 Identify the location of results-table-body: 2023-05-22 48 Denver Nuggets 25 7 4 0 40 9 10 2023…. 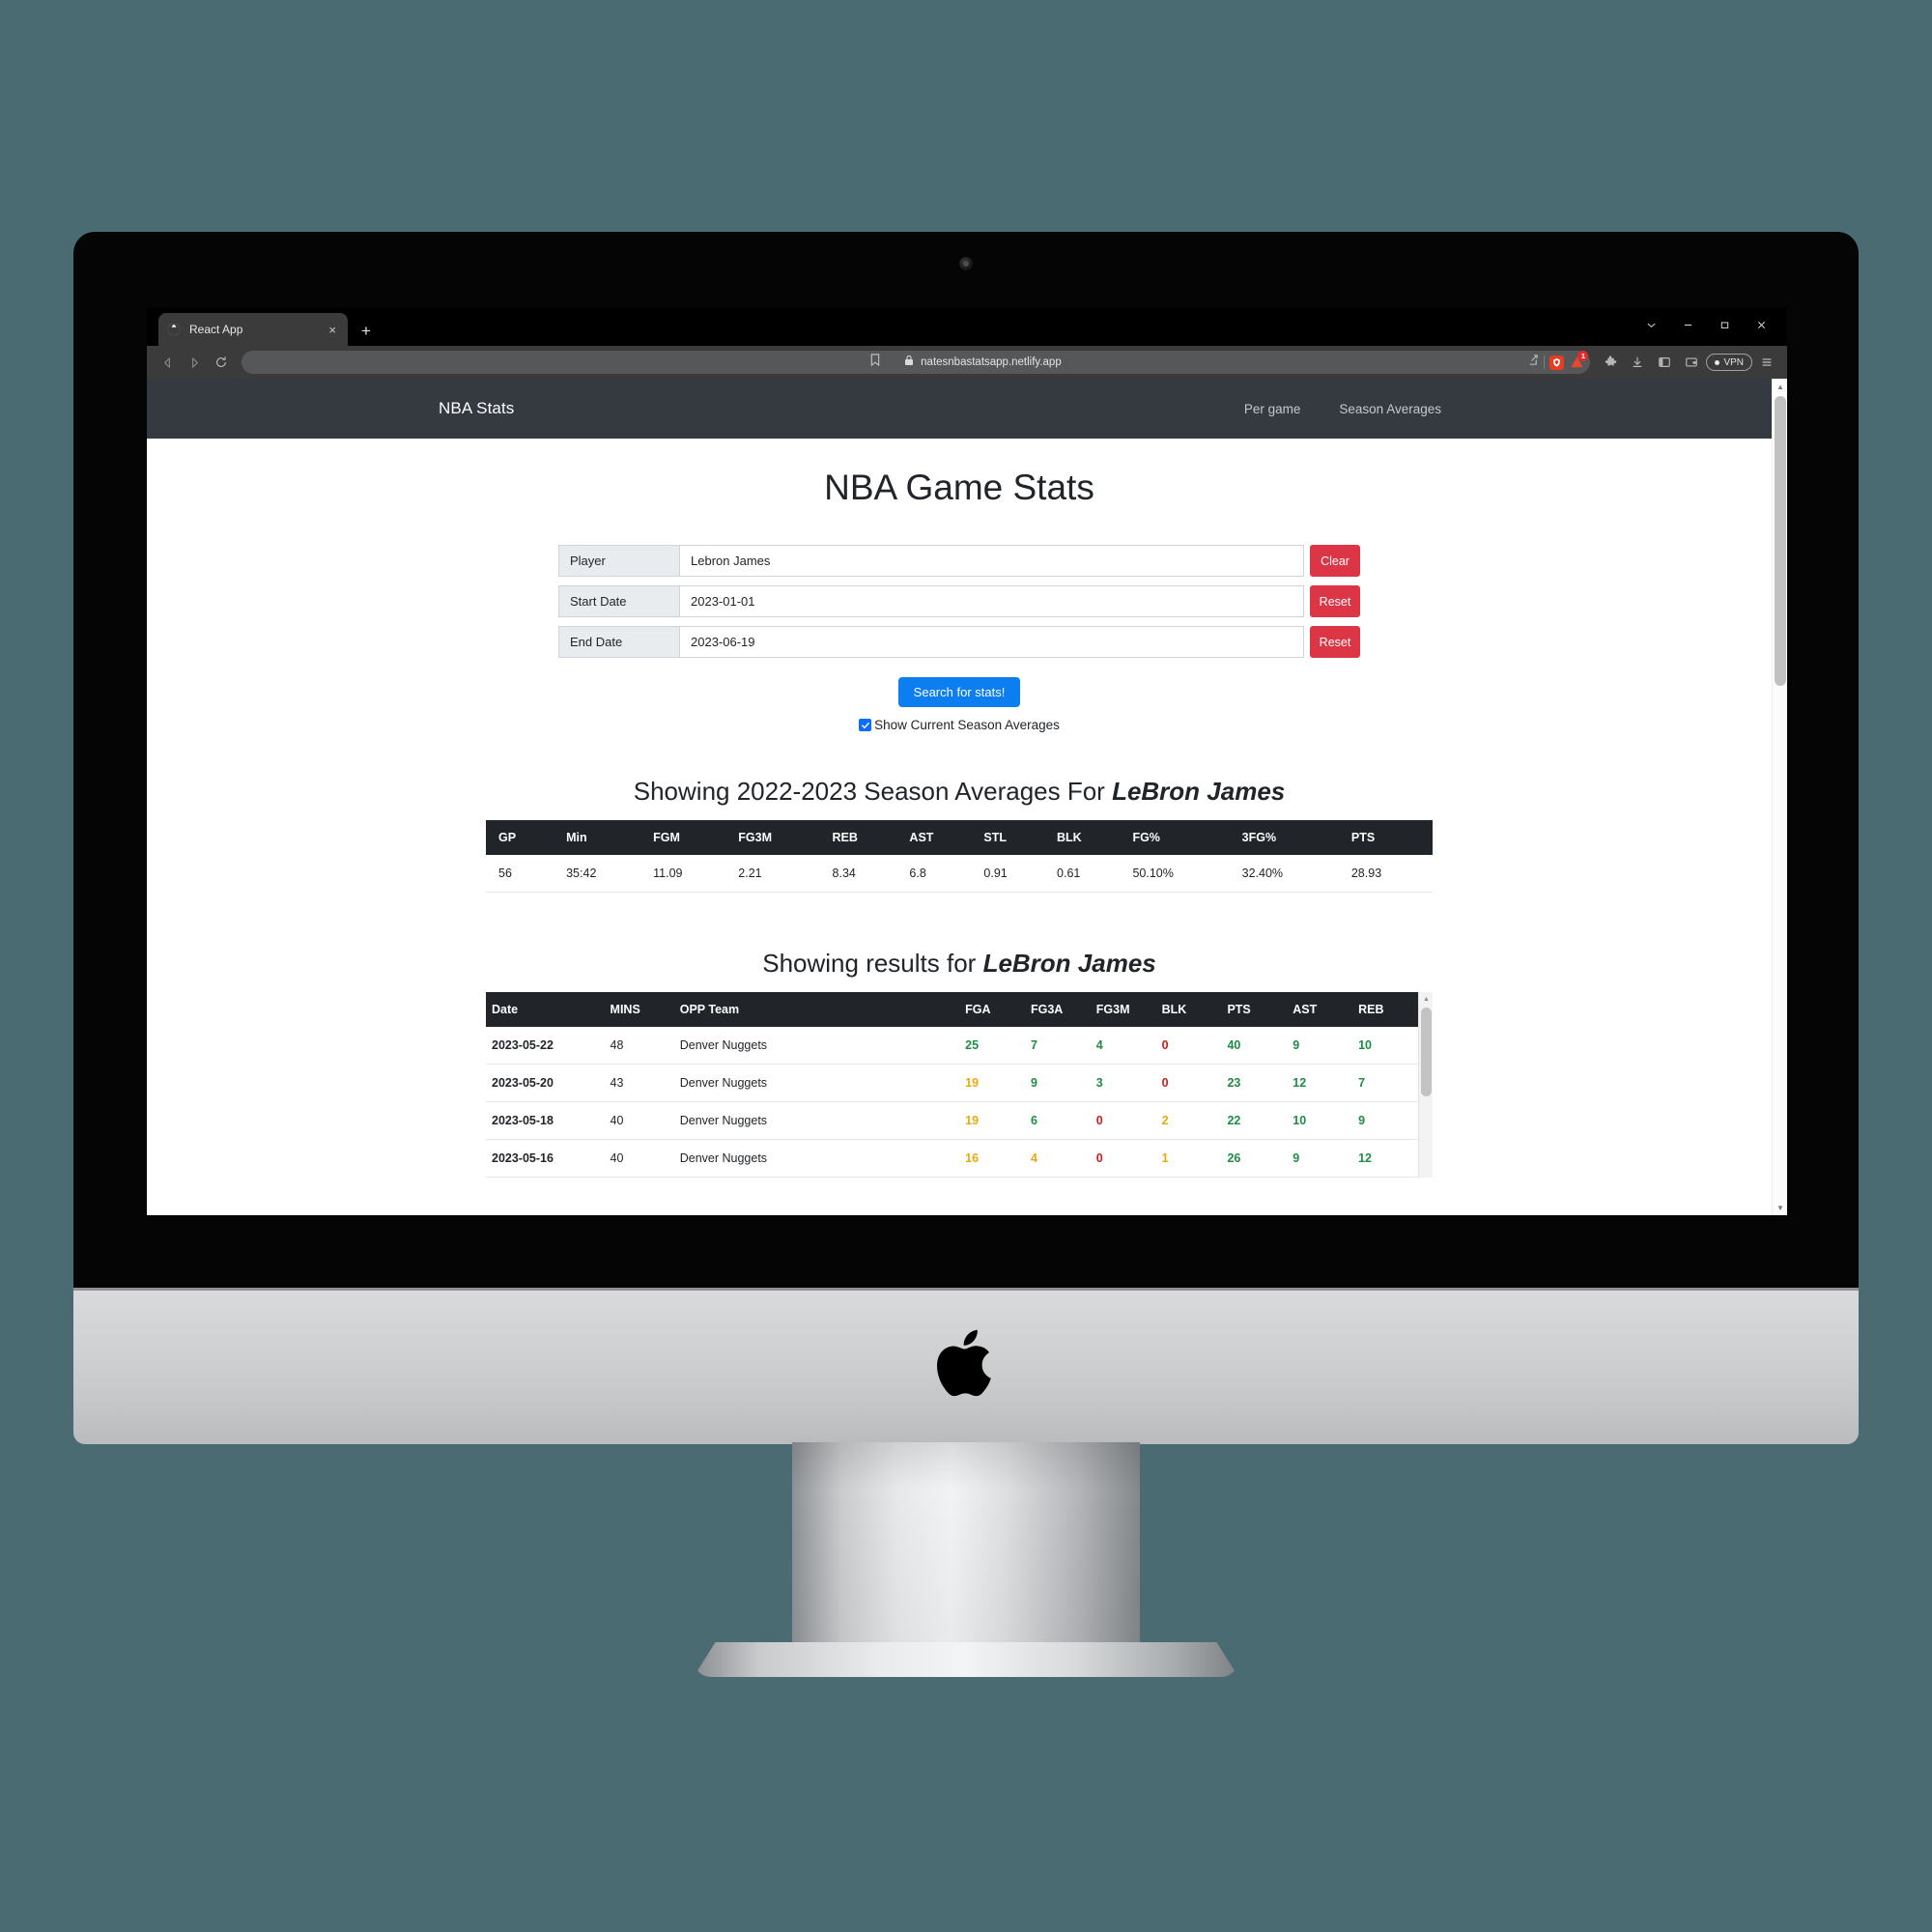
(952, 1102).